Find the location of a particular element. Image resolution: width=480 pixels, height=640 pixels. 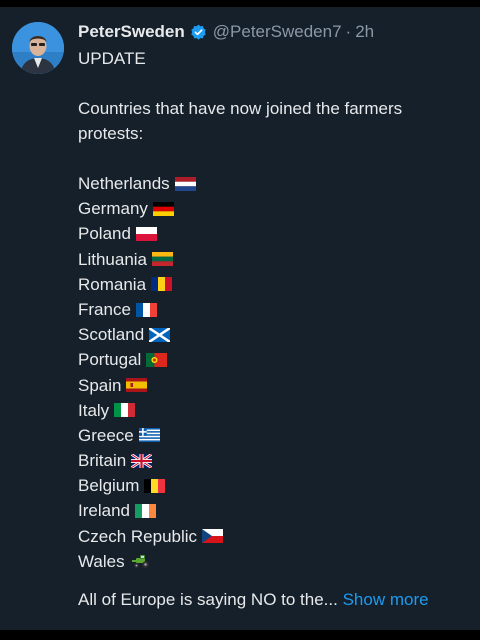

country-item: Netherlands is located at coordinates (276, 183).